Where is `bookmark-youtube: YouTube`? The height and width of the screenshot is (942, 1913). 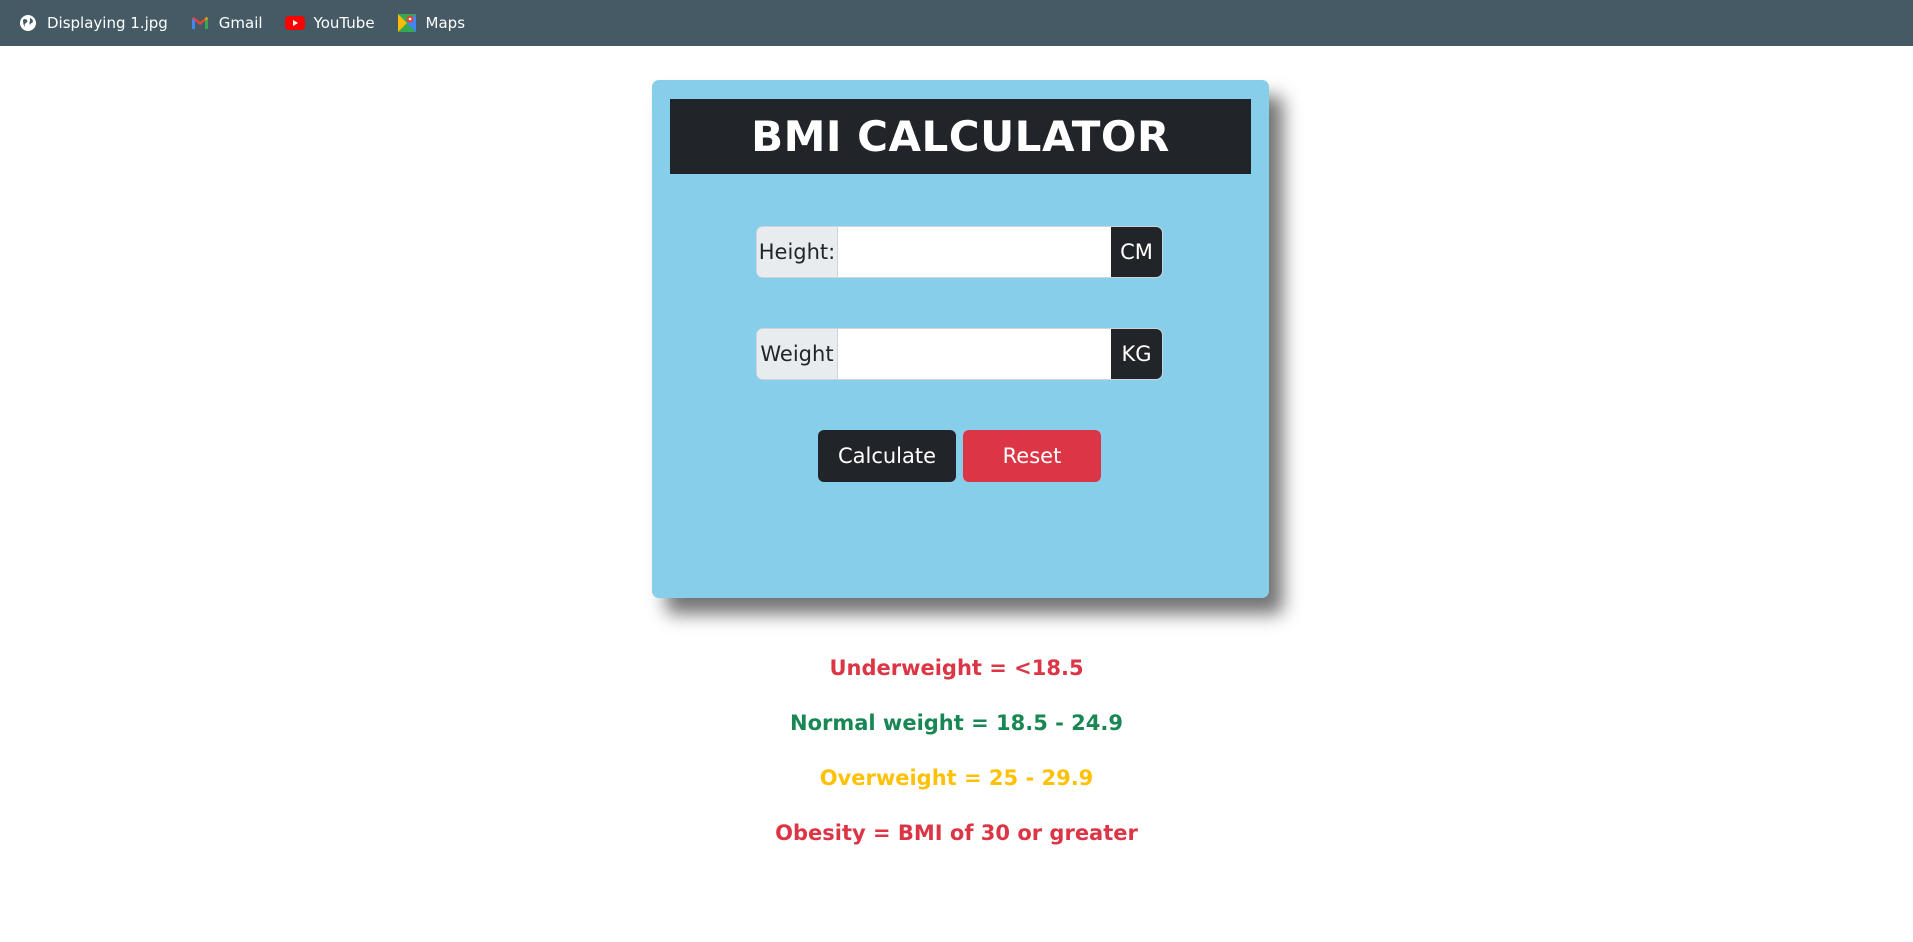
bookmark-youtube: YouTube is located at coordinates (329, 23).